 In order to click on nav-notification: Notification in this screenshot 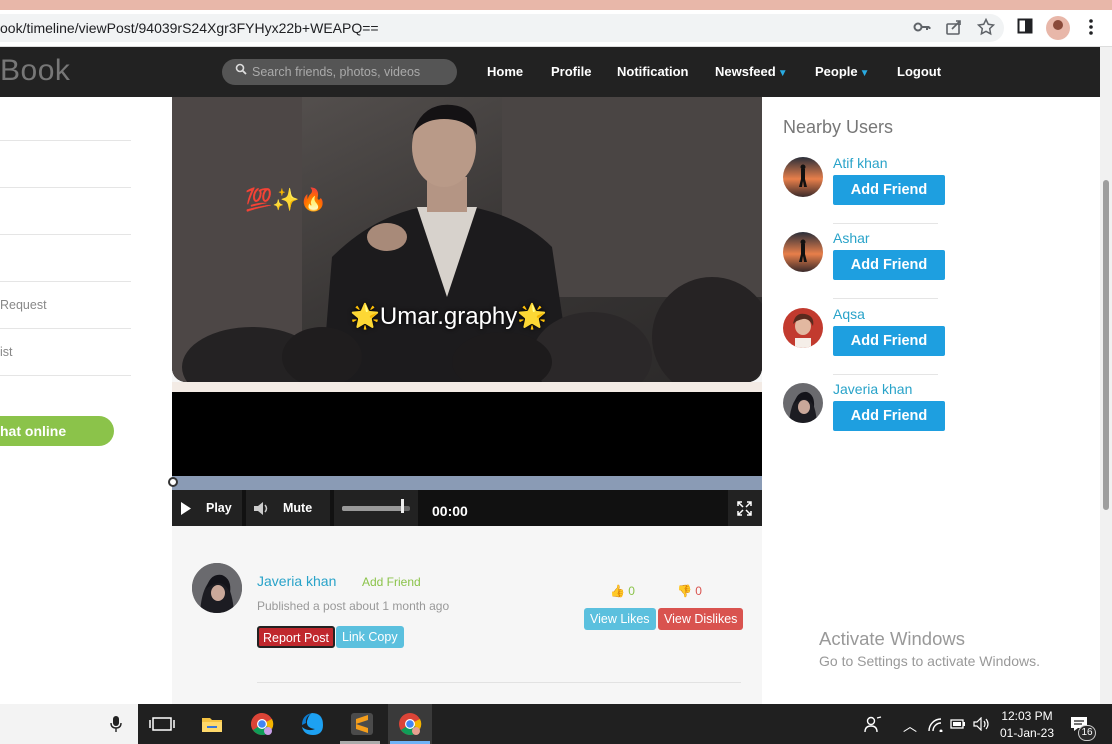, I will do `click(653, 71)`.